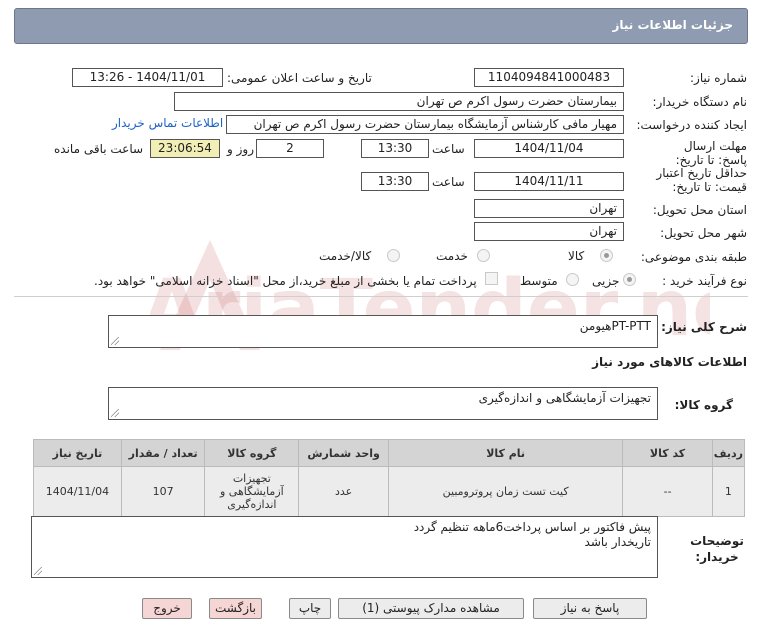  I want to click on category-option-goods: کالا, so click(576, 256).